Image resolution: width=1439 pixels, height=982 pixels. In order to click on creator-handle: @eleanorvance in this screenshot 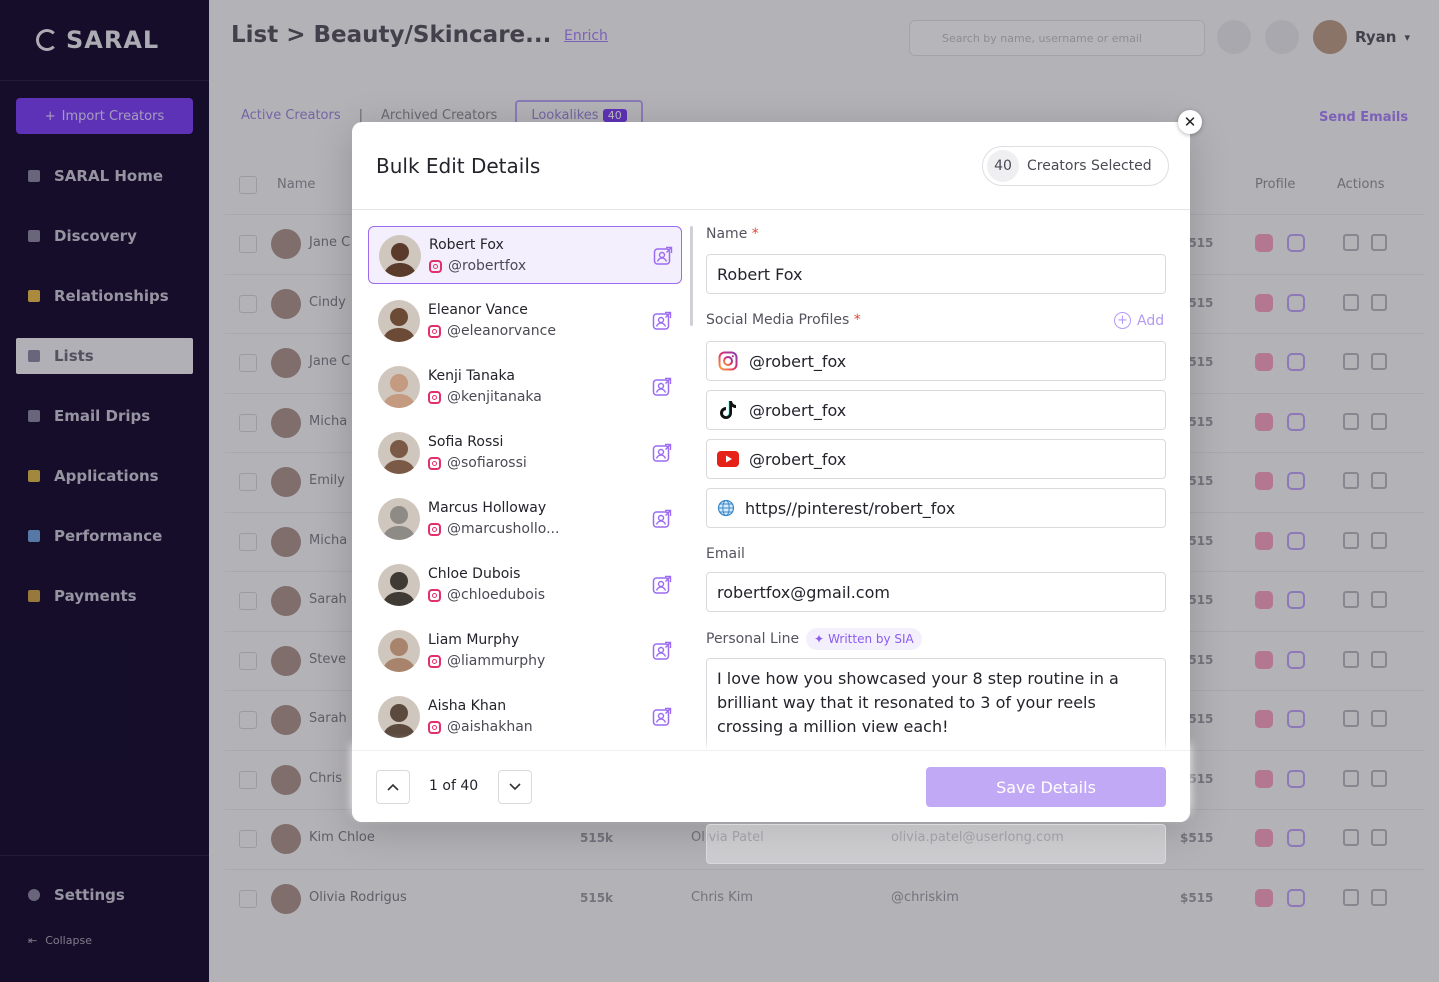, I will do `click(501, 331)`.